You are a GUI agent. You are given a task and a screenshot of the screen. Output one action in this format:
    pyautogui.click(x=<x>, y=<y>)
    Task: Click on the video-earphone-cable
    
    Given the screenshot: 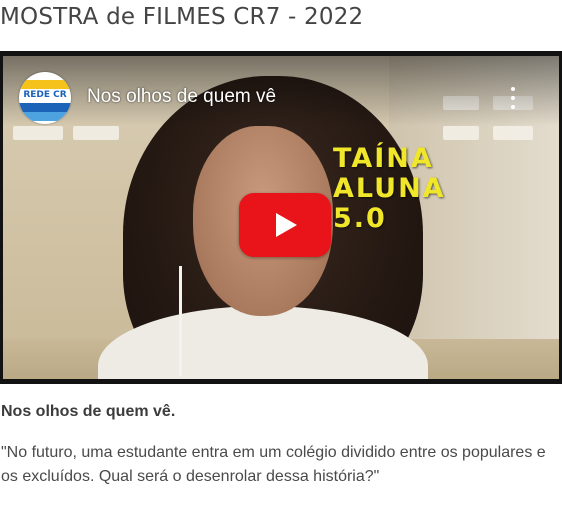 What is the action you would take?
    pyautogui.click(x=180, y=321)
    